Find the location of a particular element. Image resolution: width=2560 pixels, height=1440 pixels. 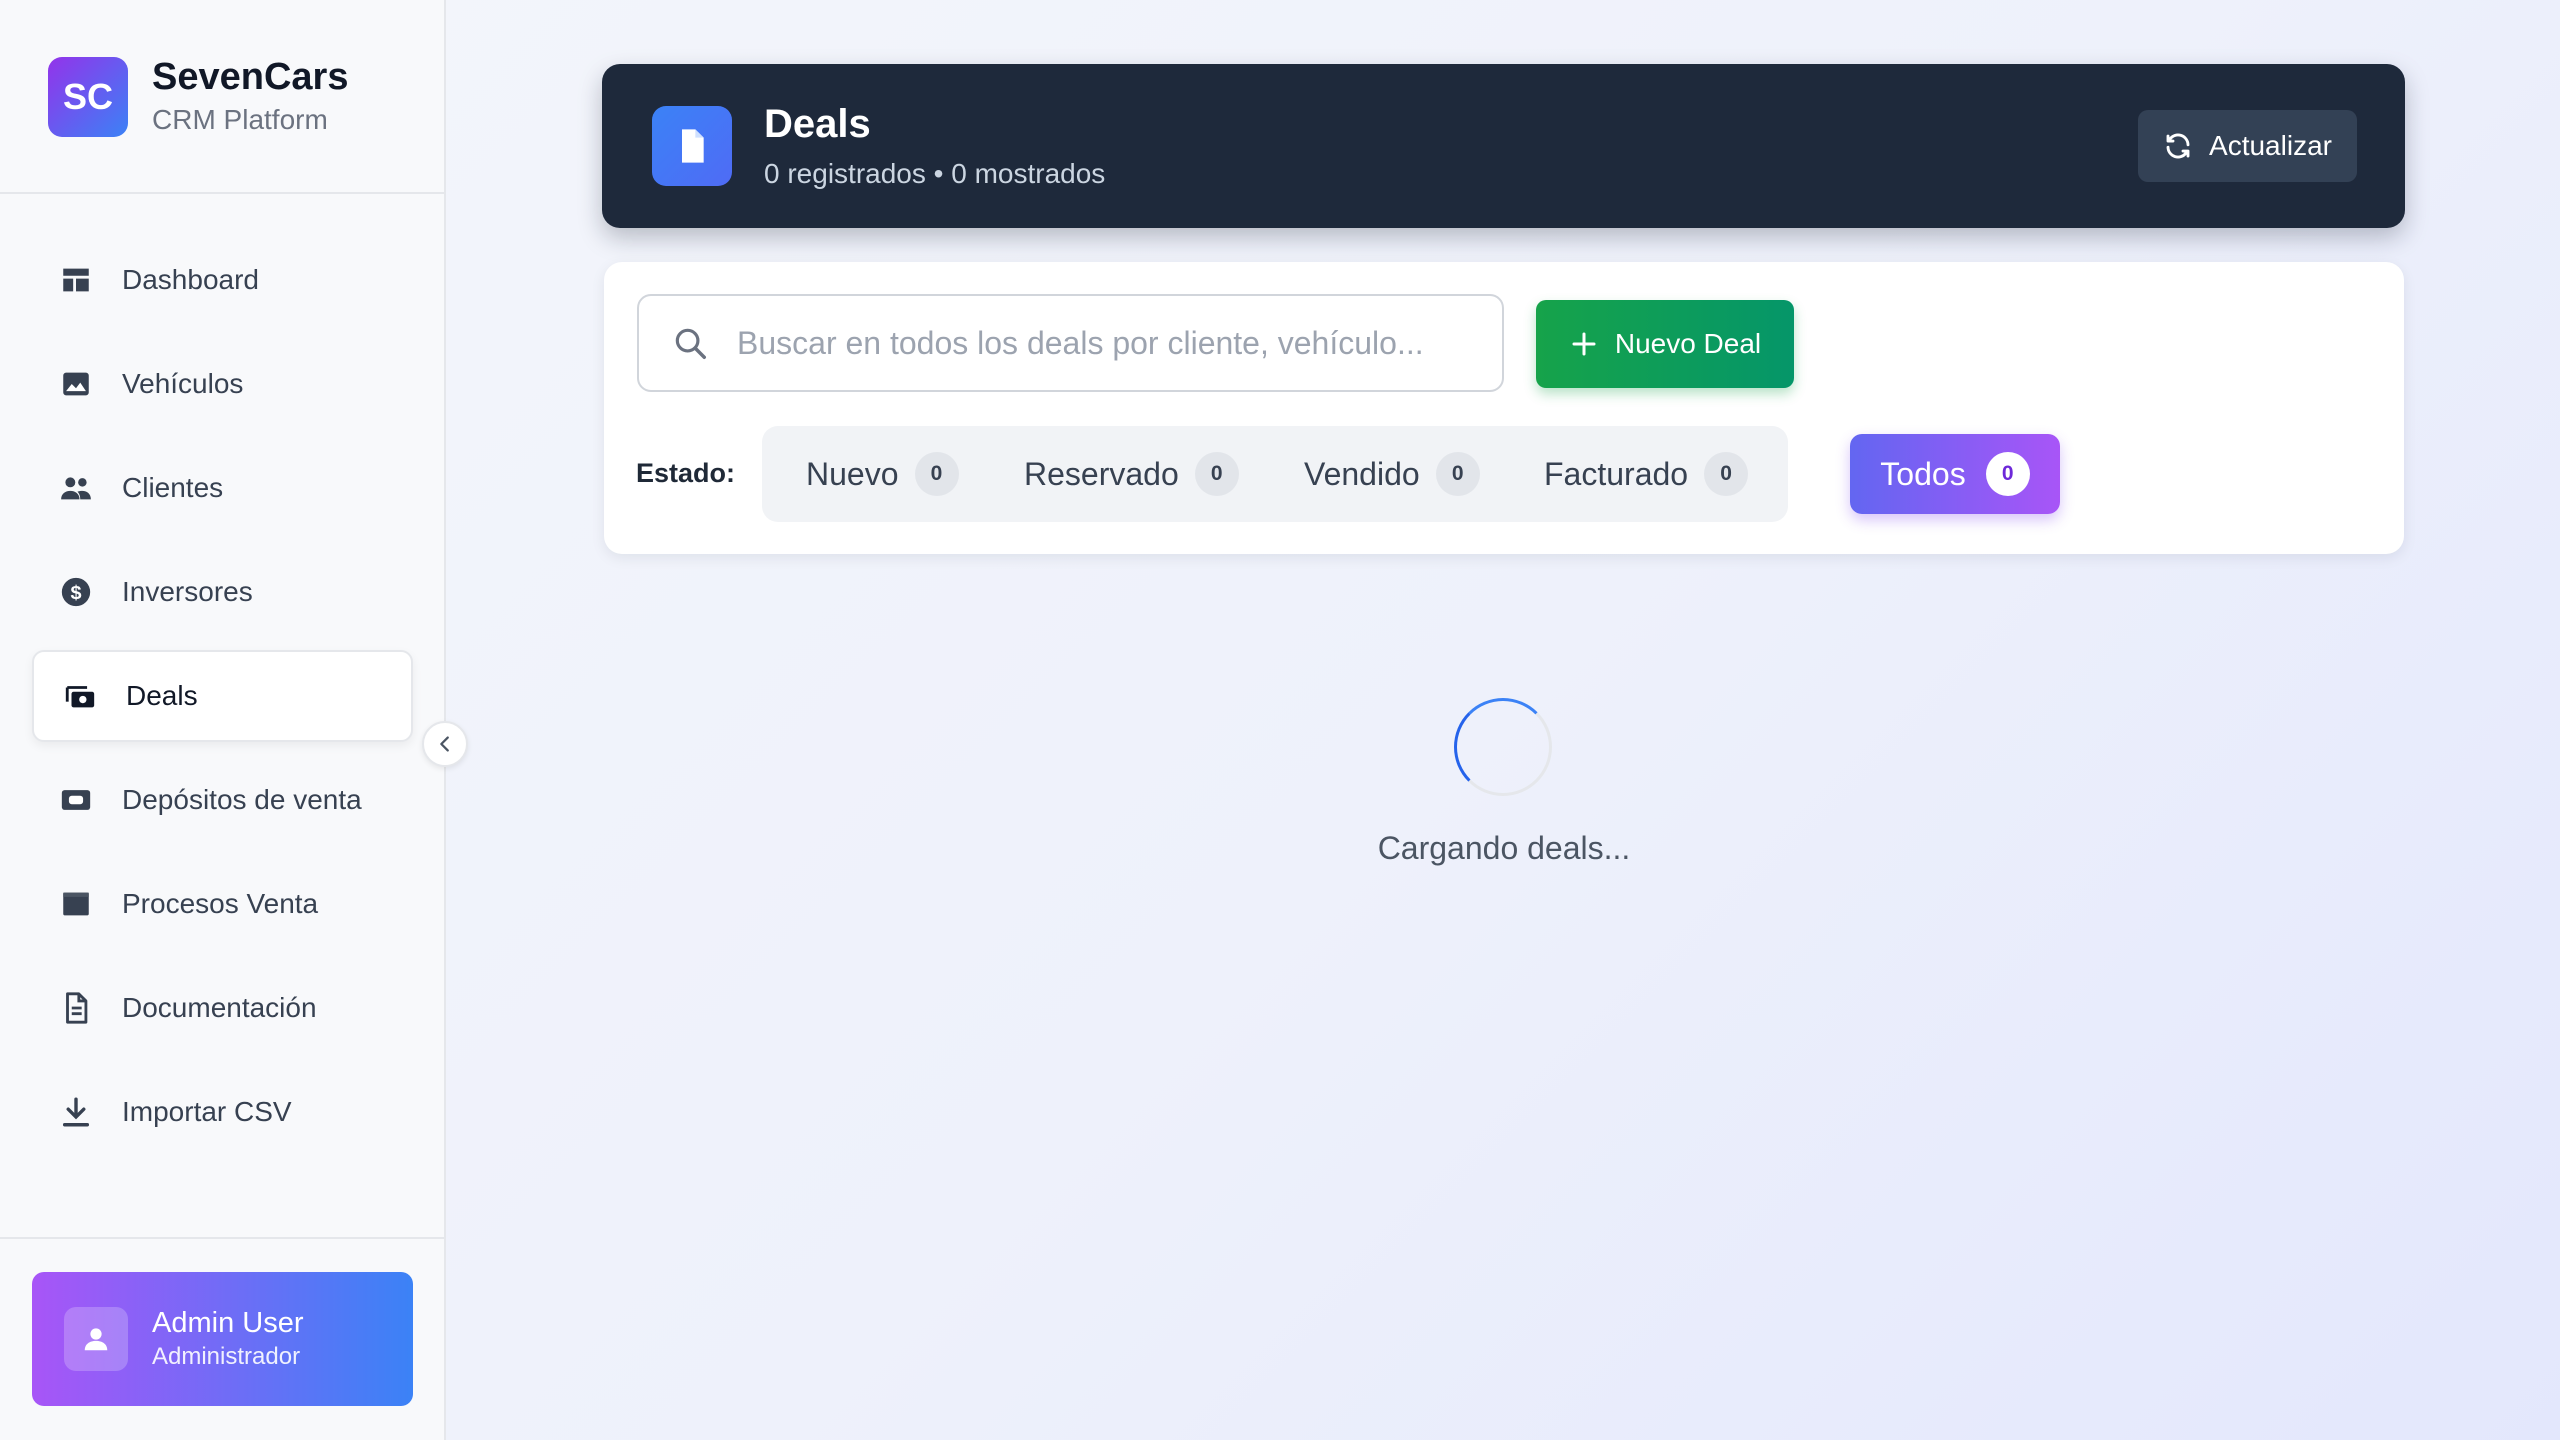

search-input is located at coordinates (1107, 343).